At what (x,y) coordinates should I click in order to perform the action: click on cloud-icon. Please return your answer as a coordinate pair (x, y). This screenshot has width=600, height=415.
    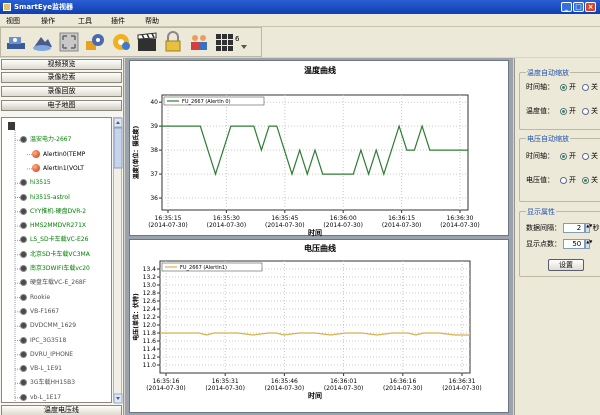
    Looking at the image, I should click on (42, 42).